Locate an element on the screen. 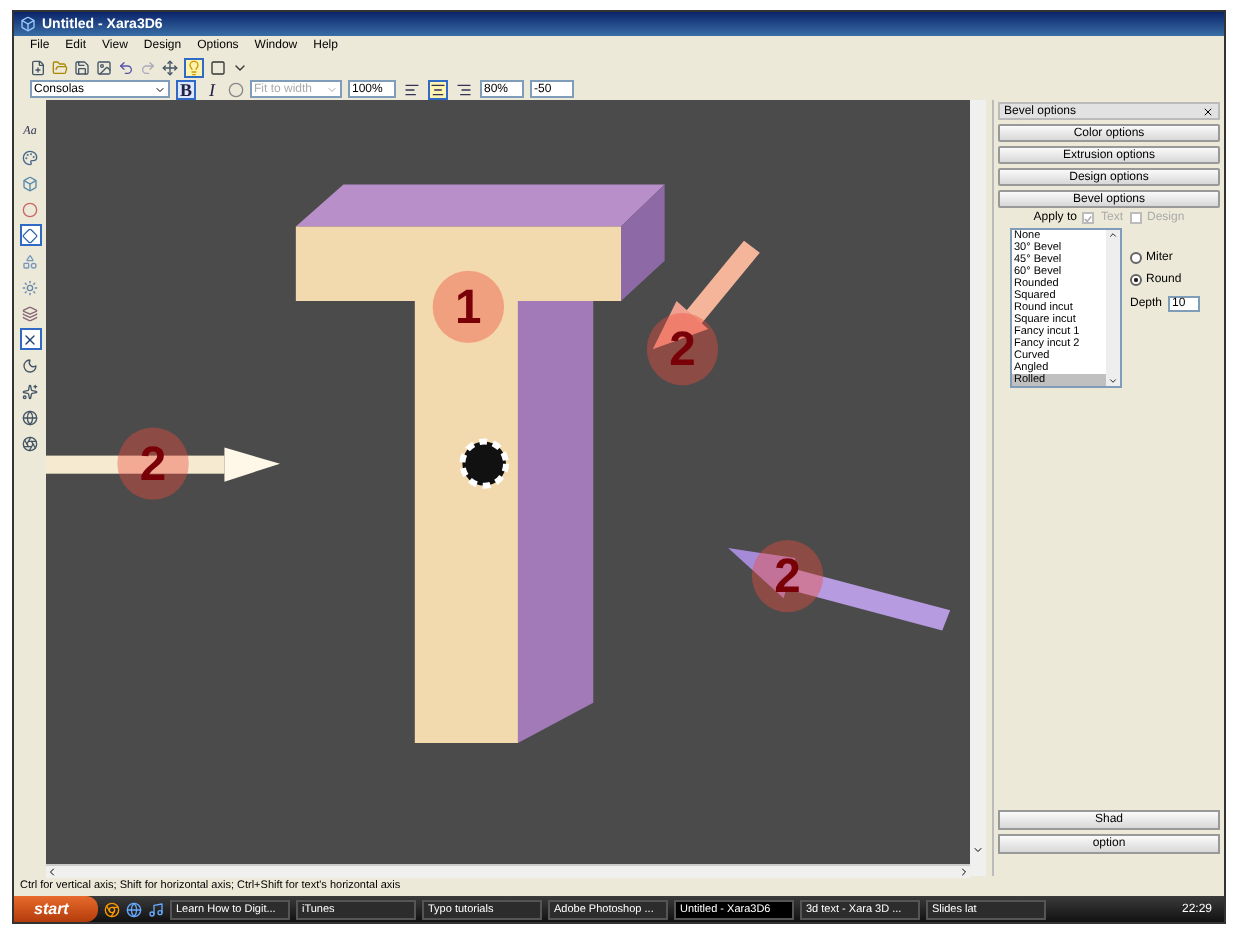 This screenshot has width=1240, height=940. bold-button: B is located at coordinates (186, 89).